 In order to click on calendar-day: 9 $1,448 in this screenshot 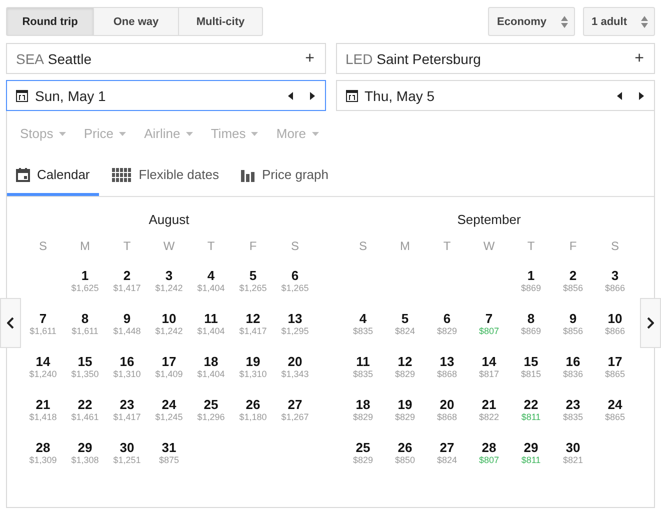, I will do `click(127, 333)`.